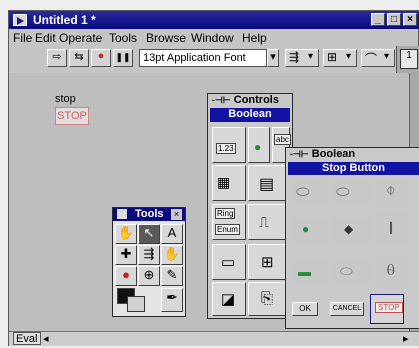 This screenshot has width=419, height=348. I want to click on vi-icon-pane: 1, so click(407, 60).